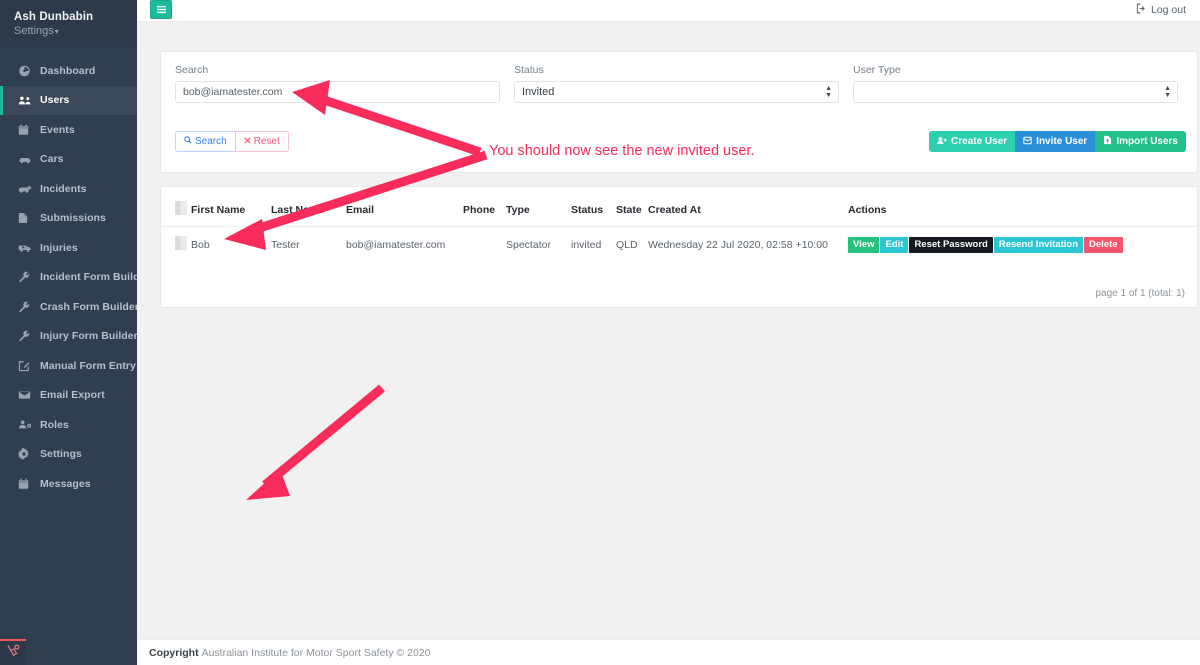 The image size is (1200, 665). Describe the element at coordinates (627, 244) in the screenshot. I see `cell-state: QLD` at that location.